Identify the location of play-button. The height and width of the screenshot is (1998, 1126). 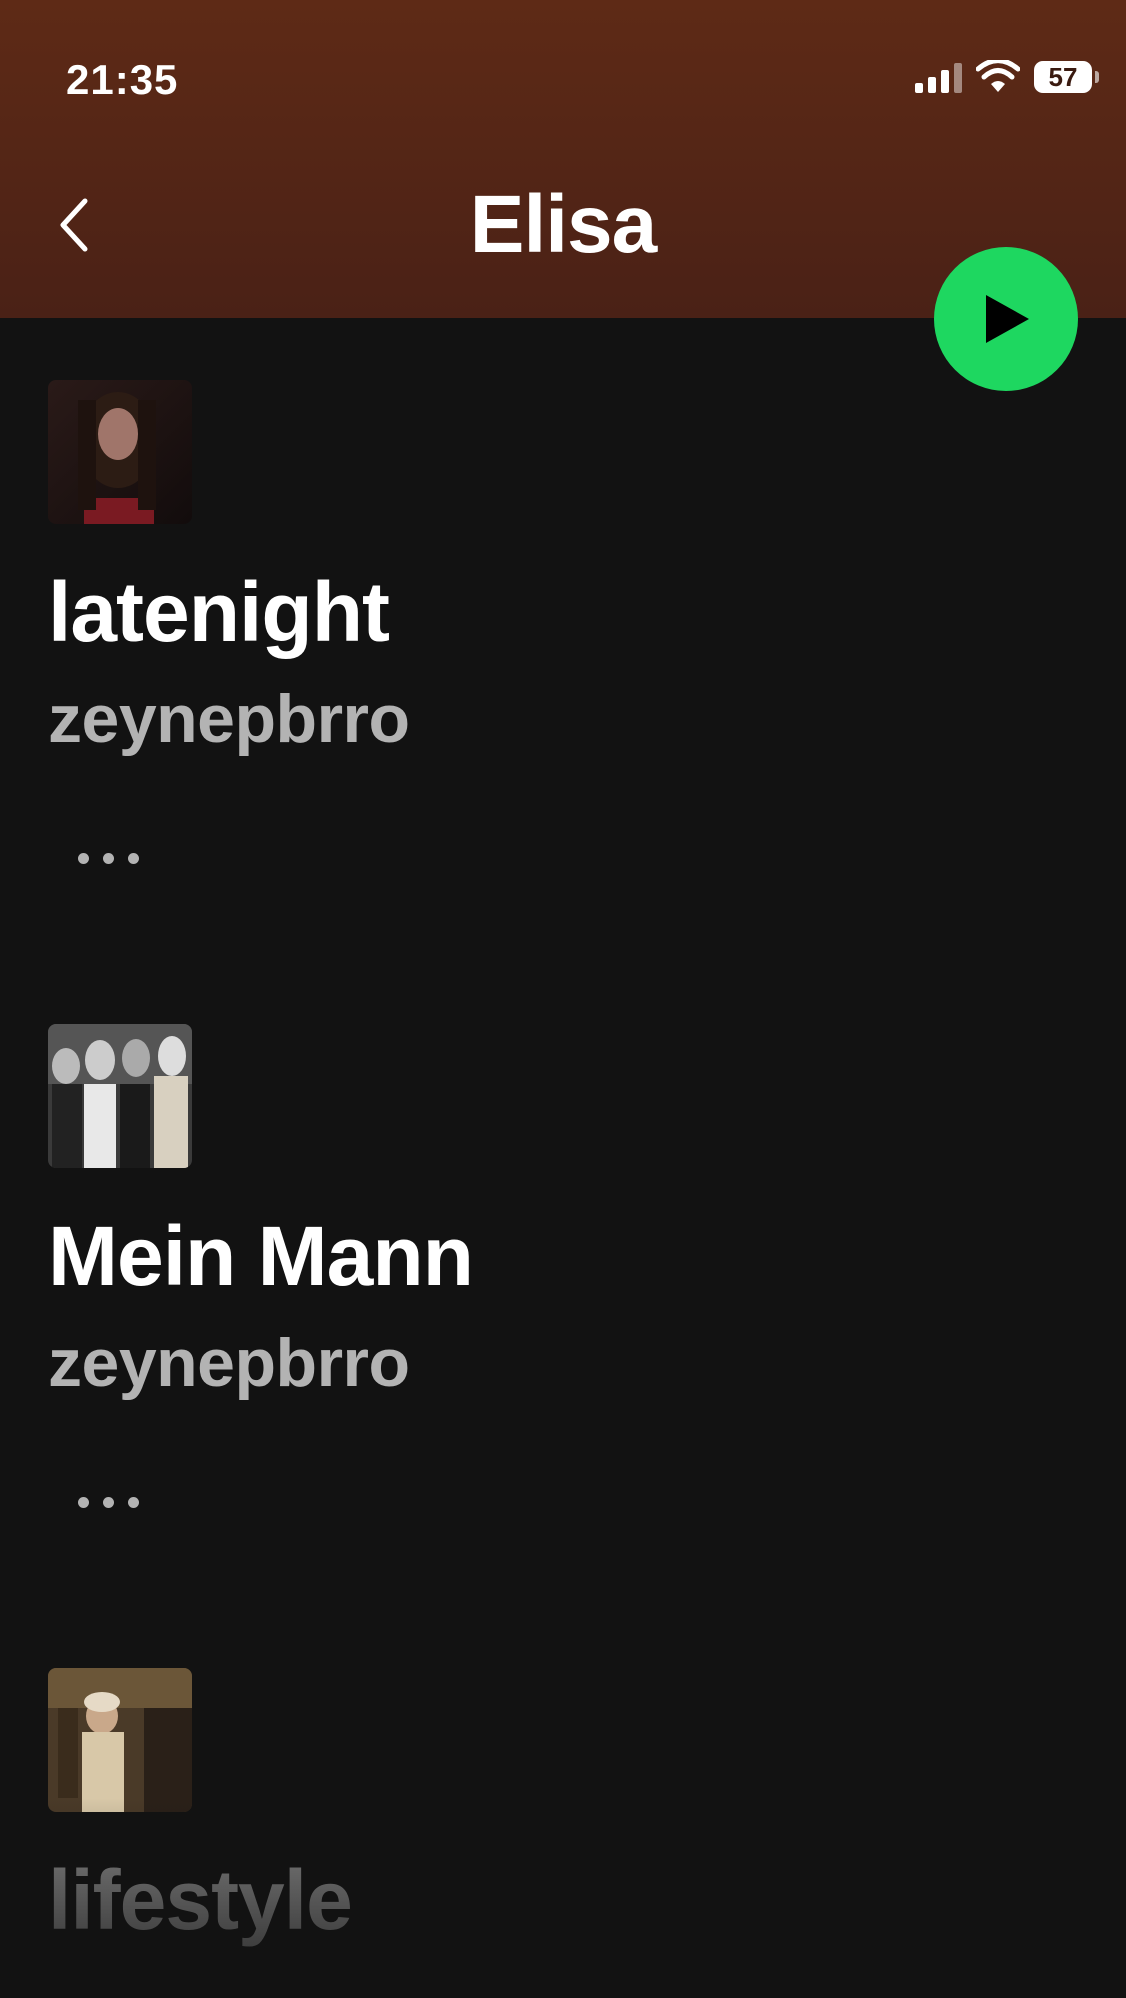
(1006, 319).